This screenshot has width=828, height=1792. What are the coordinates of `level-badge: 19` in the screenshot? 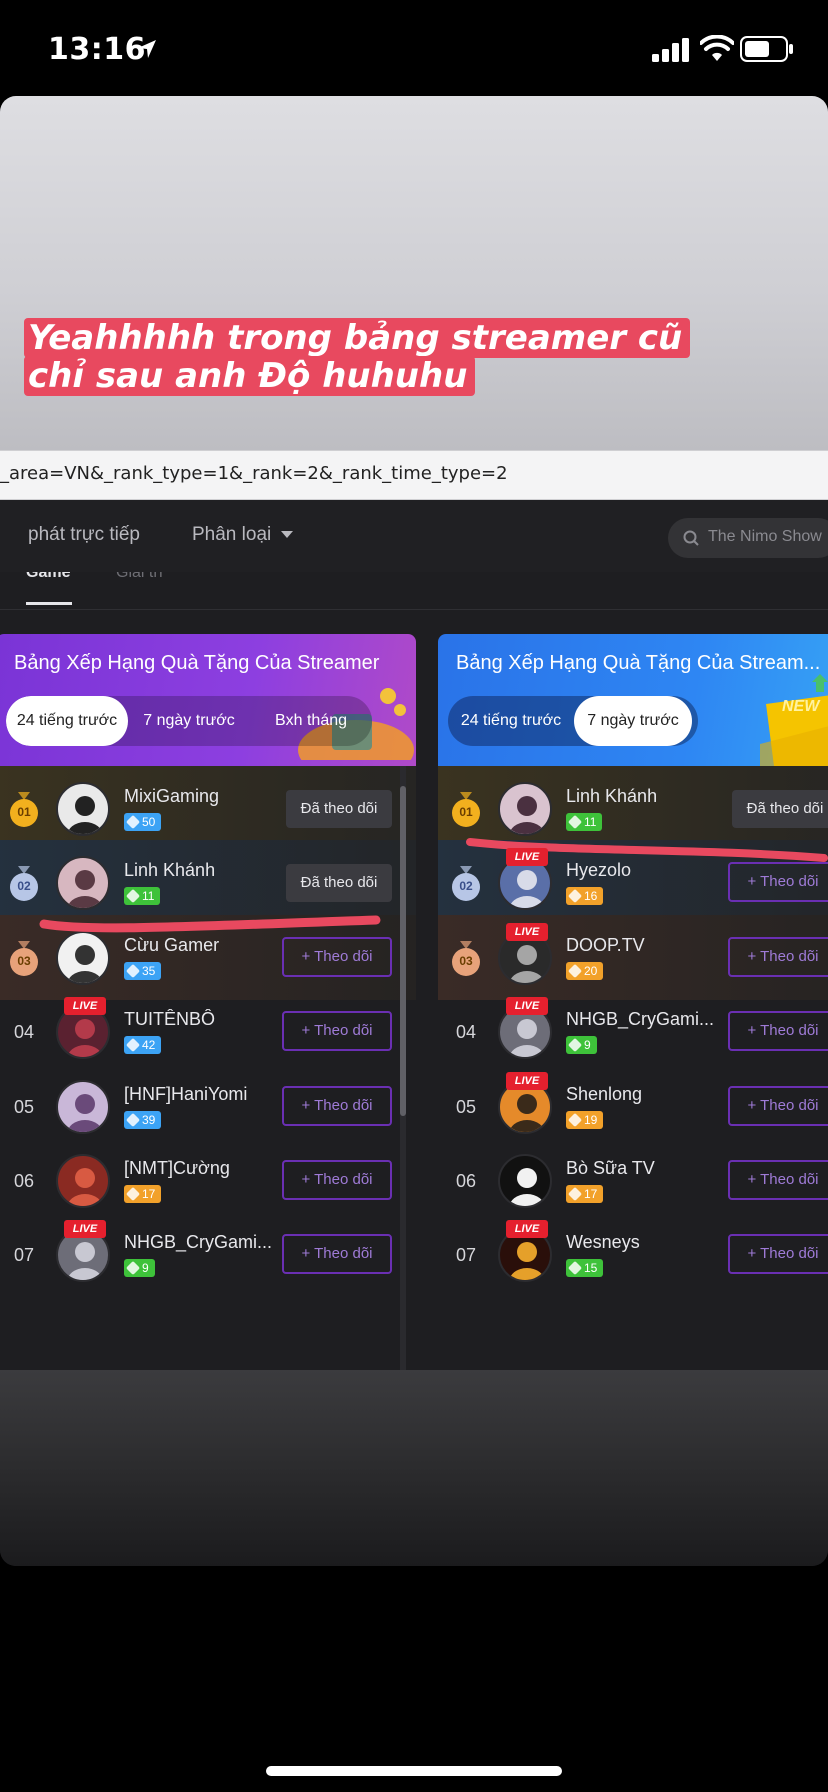 It's located at (585, 1119).